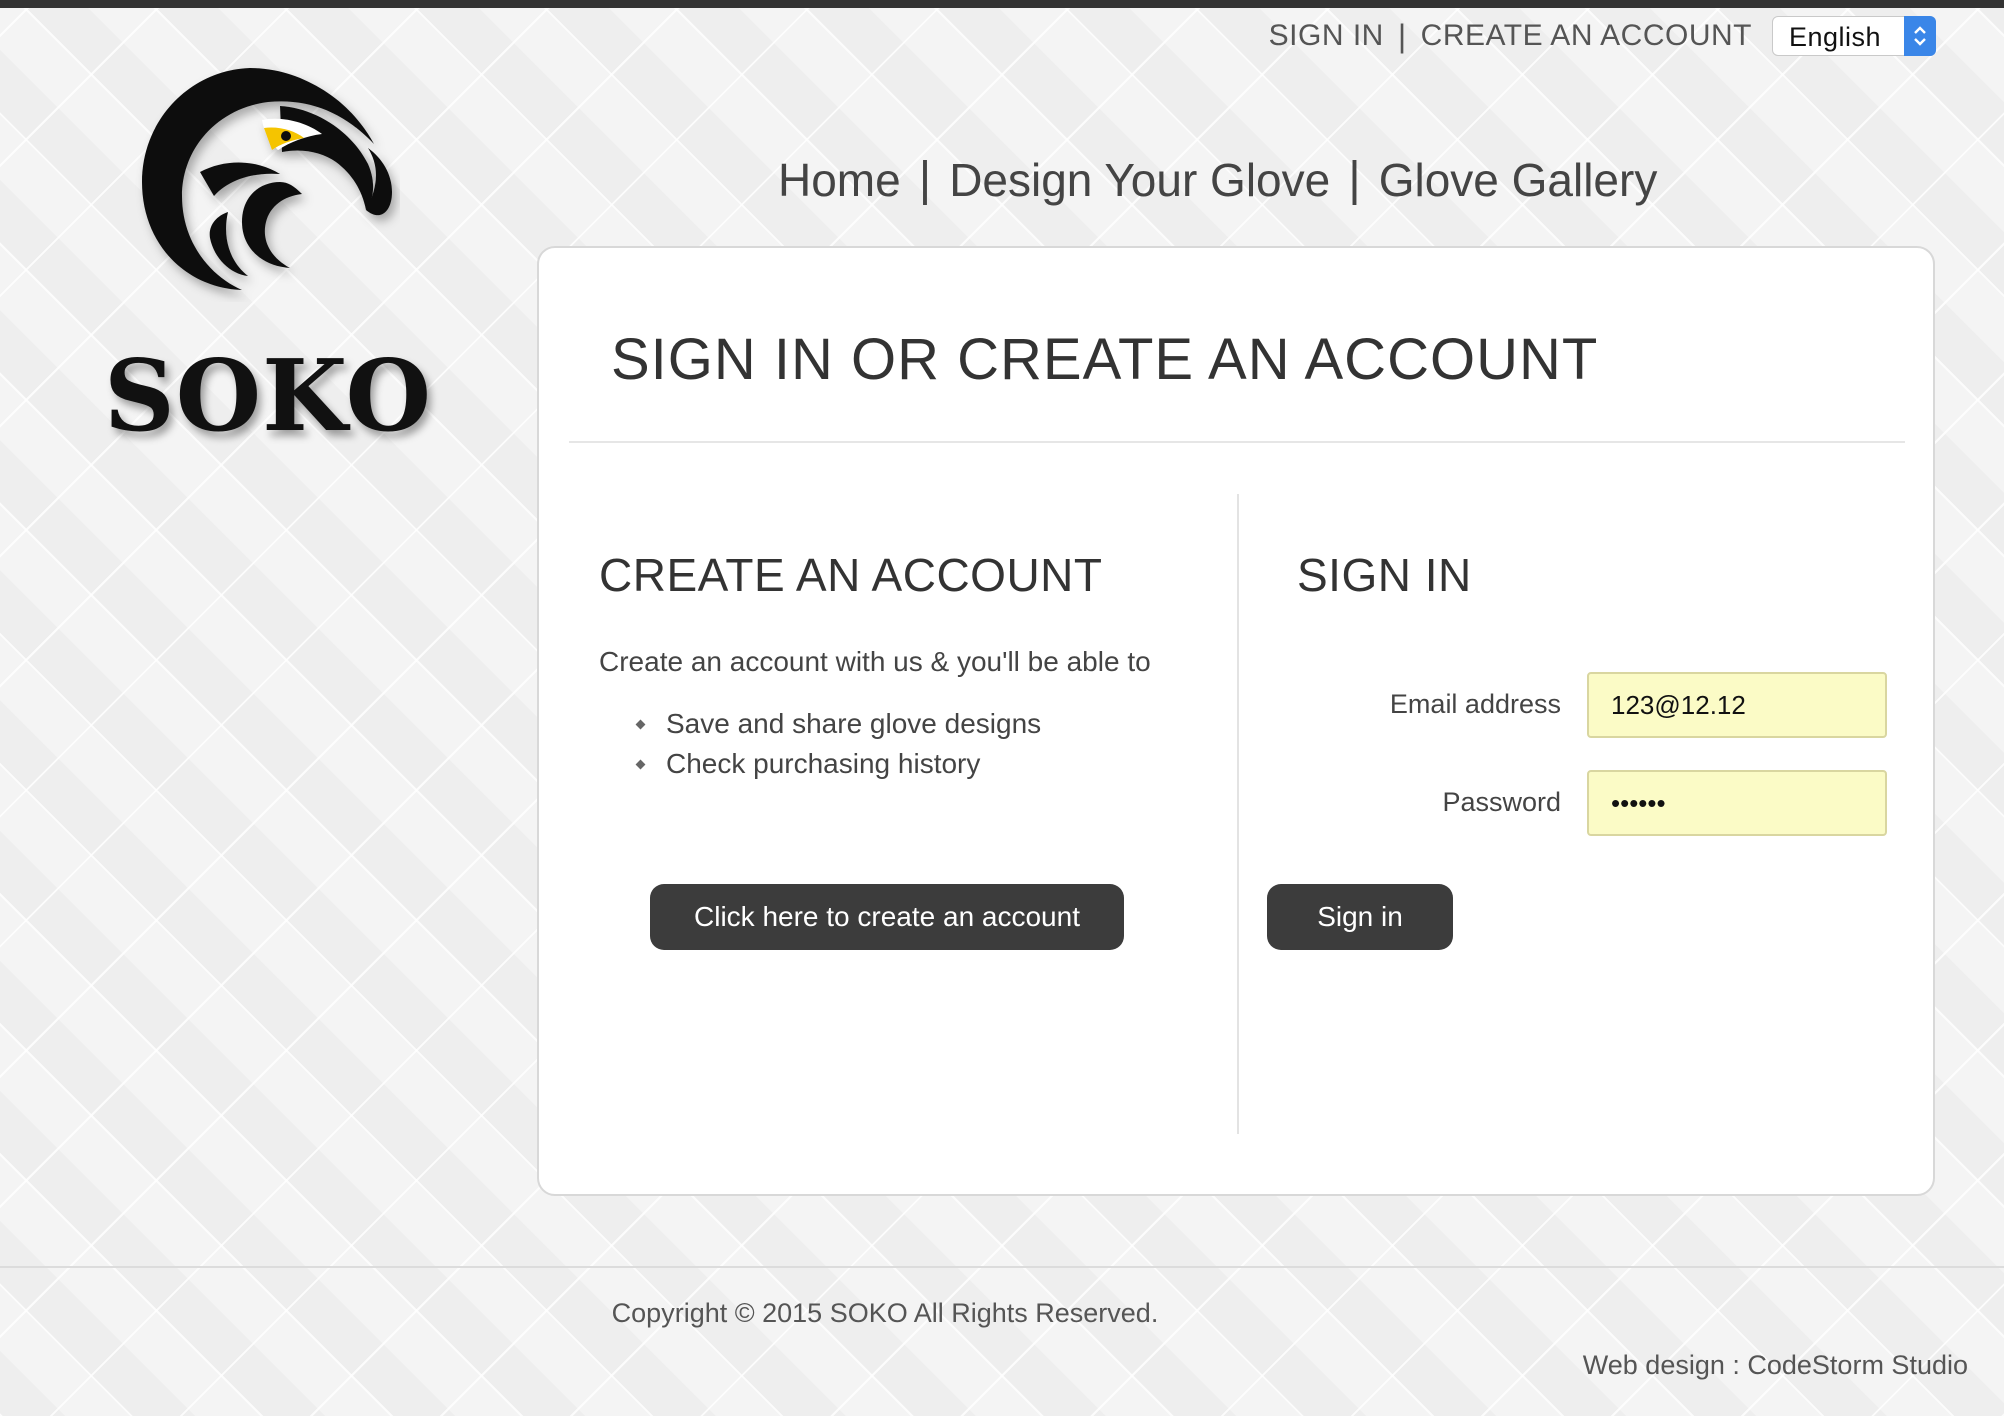 The height and width of the screenshot is (1416, 2004). I want to click on main-nav: Home | Design Your Glove | Glove Gallery, so click(1217, 179).